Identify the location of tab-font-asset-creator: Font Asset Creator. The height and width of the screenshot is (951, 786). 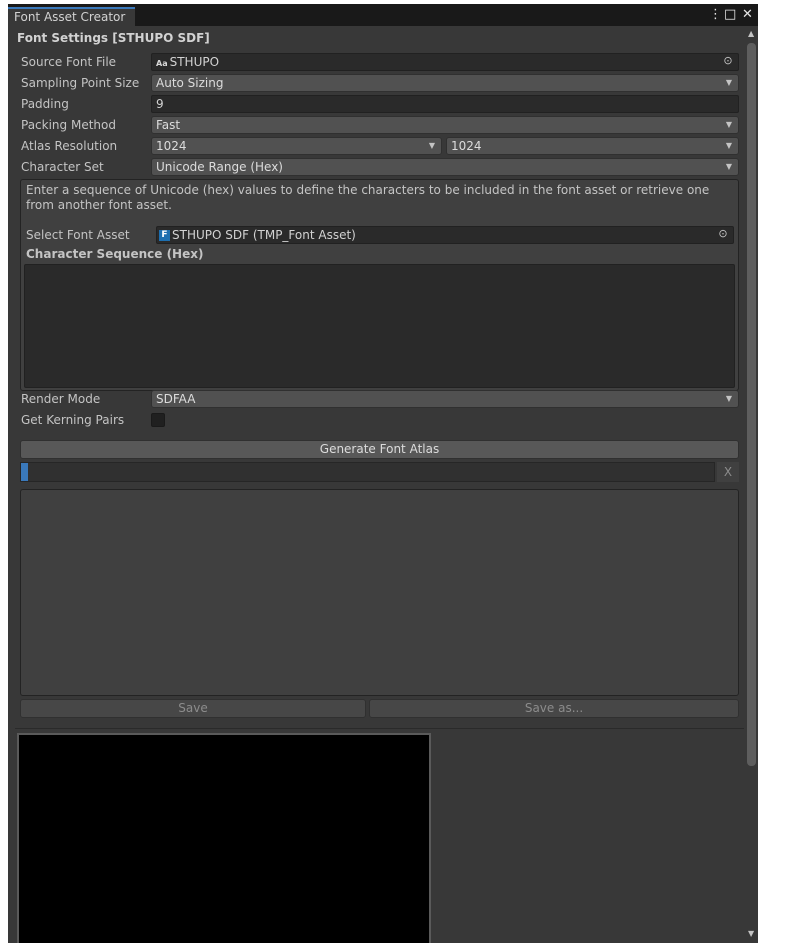
(71, 16).